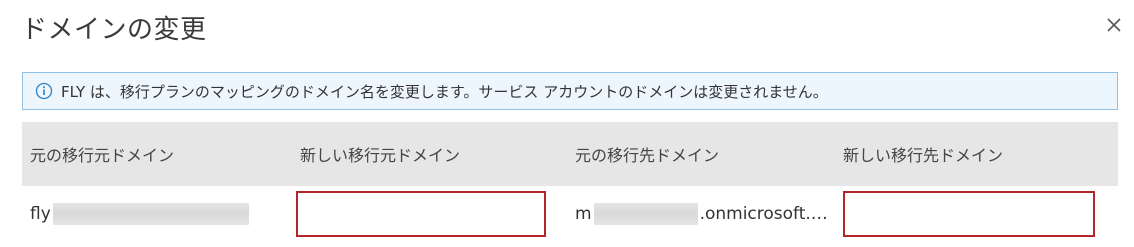 The width and height of the screenshot is (1134, 247). Describe the element at coordinates (429, 154) in the screenshot. I see `header-new-source-domain: 新しい移行元ドメイン` at that location.